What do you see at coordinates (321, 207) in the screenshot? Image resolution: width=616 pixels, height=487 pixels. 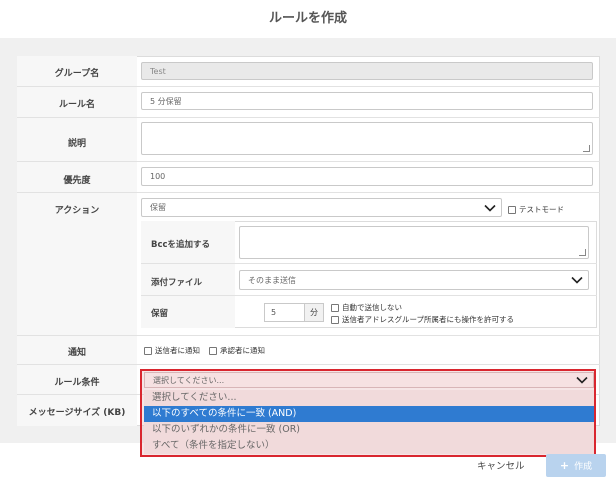 I see `action-select: 保留` at bounding box center [321, 207].